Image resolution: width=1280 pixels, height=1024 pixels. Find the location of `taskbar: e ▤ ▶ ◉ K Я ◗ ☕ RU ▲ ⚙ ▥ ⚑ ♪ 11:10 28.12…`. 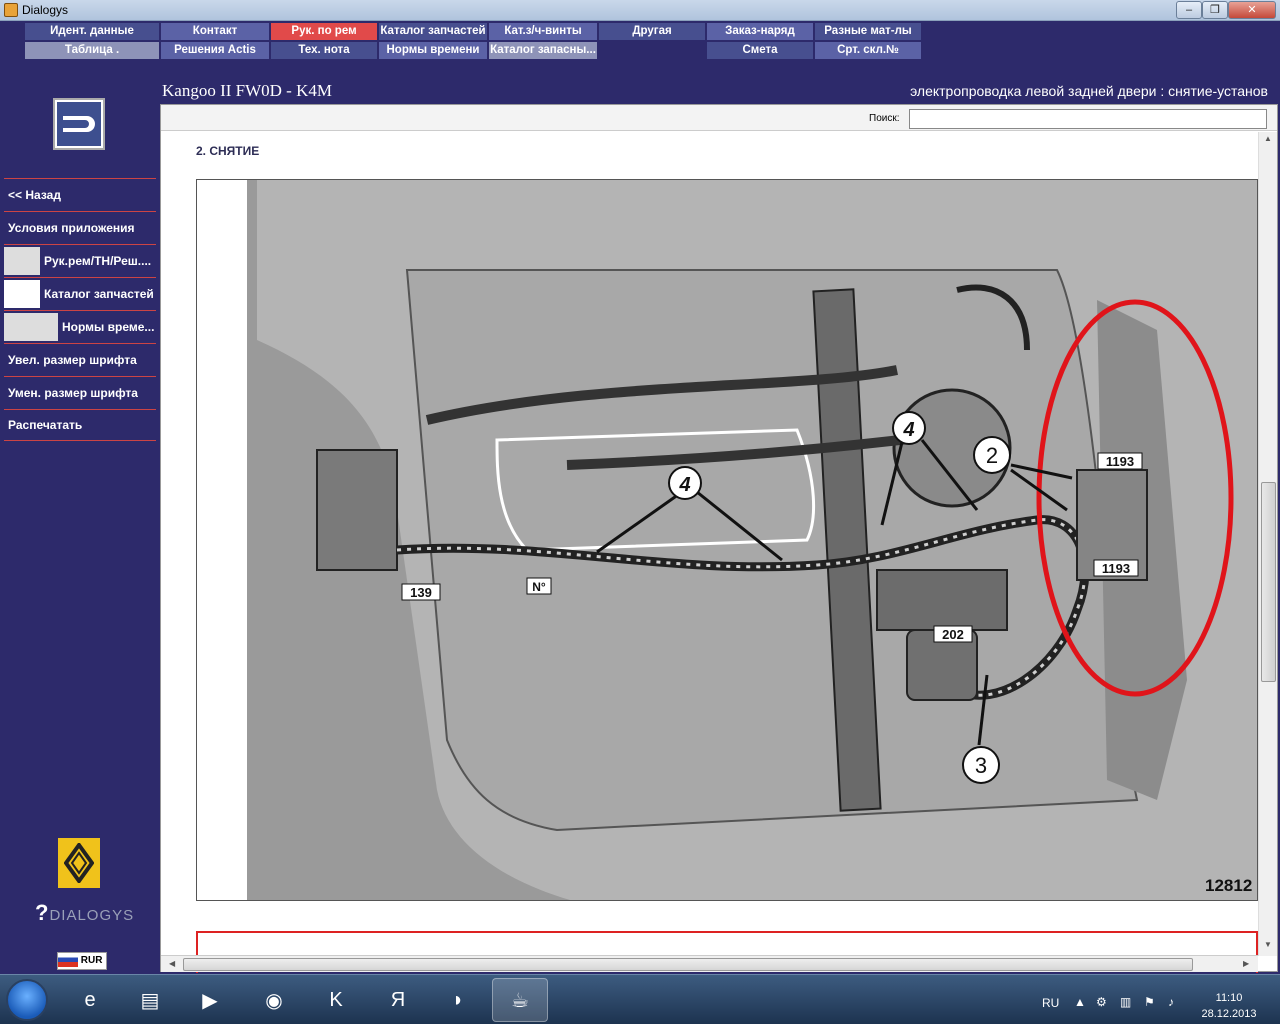

taskbar: e ▤ ▶ ◉ K Я ◗ ☕ RU ▲ ⚙ ▥ ⚑ ♪ 11:10 28.12… is located at coordinates (640, 999).